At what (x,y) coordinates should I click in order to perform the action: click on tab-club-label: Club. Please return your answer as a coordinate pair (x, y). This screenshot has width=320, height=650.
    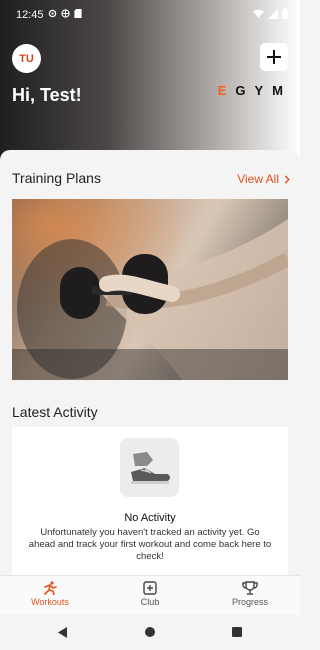
    Looking at the image, I should click on (150, 602).